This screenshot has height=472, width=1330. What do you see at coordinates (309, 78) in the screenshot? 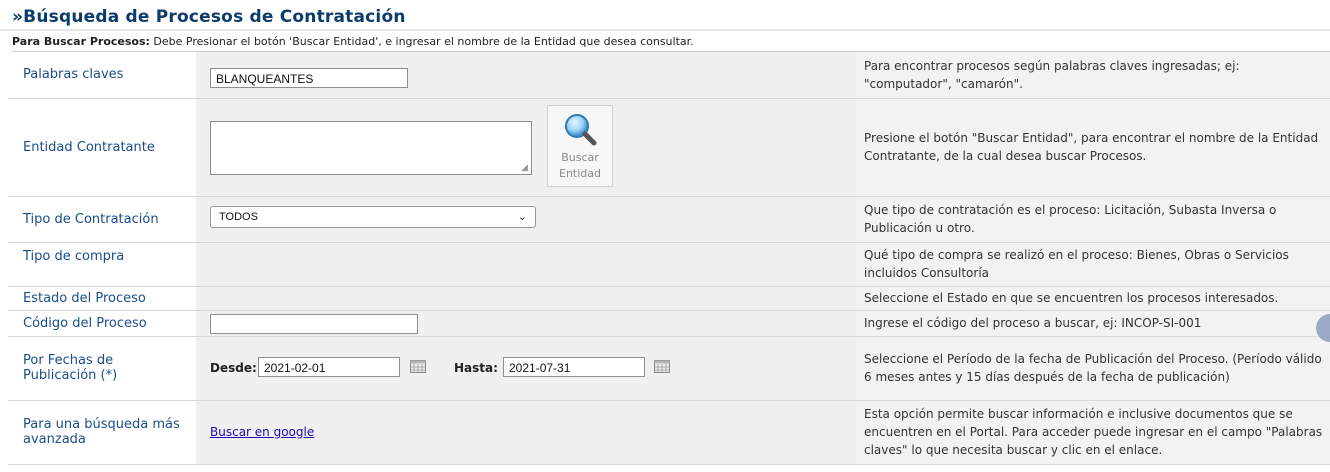
I see `keywords-input: BLANQUEANTES` at bounding box center [309, 78].